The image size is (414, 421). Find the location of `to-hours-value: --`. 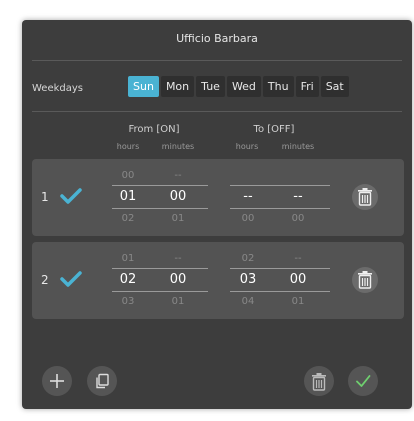

to-hours-value: -- is located at coordinates (248, 196).